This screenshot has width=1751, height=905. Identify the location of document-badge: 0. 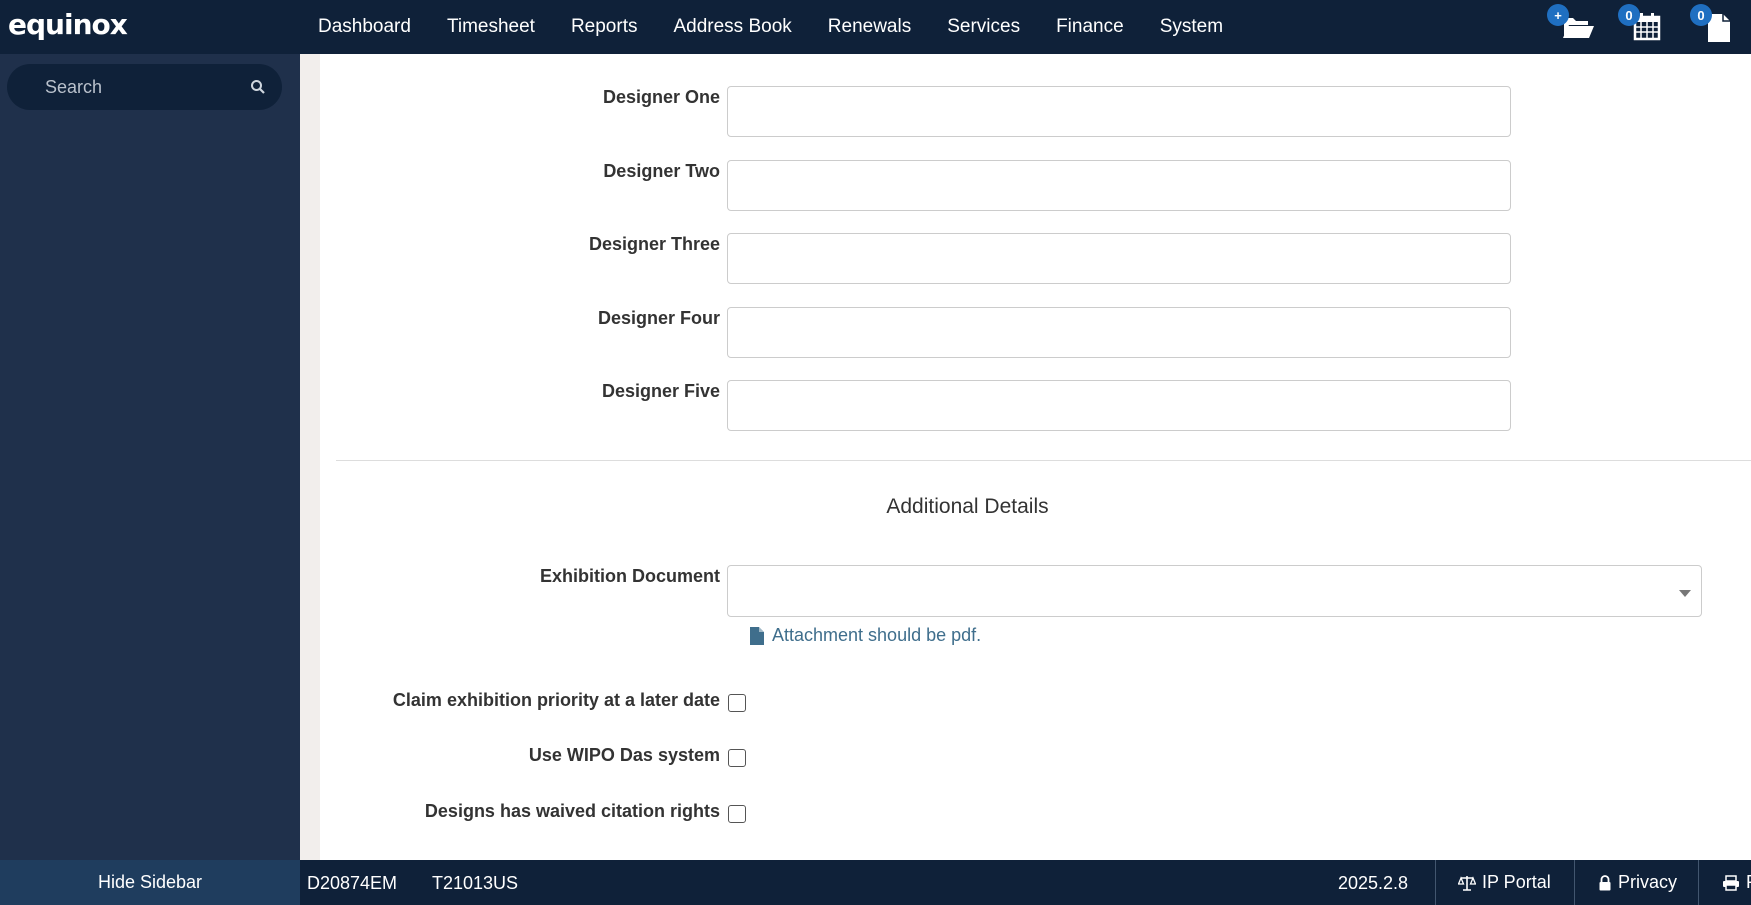
(1701, 15).